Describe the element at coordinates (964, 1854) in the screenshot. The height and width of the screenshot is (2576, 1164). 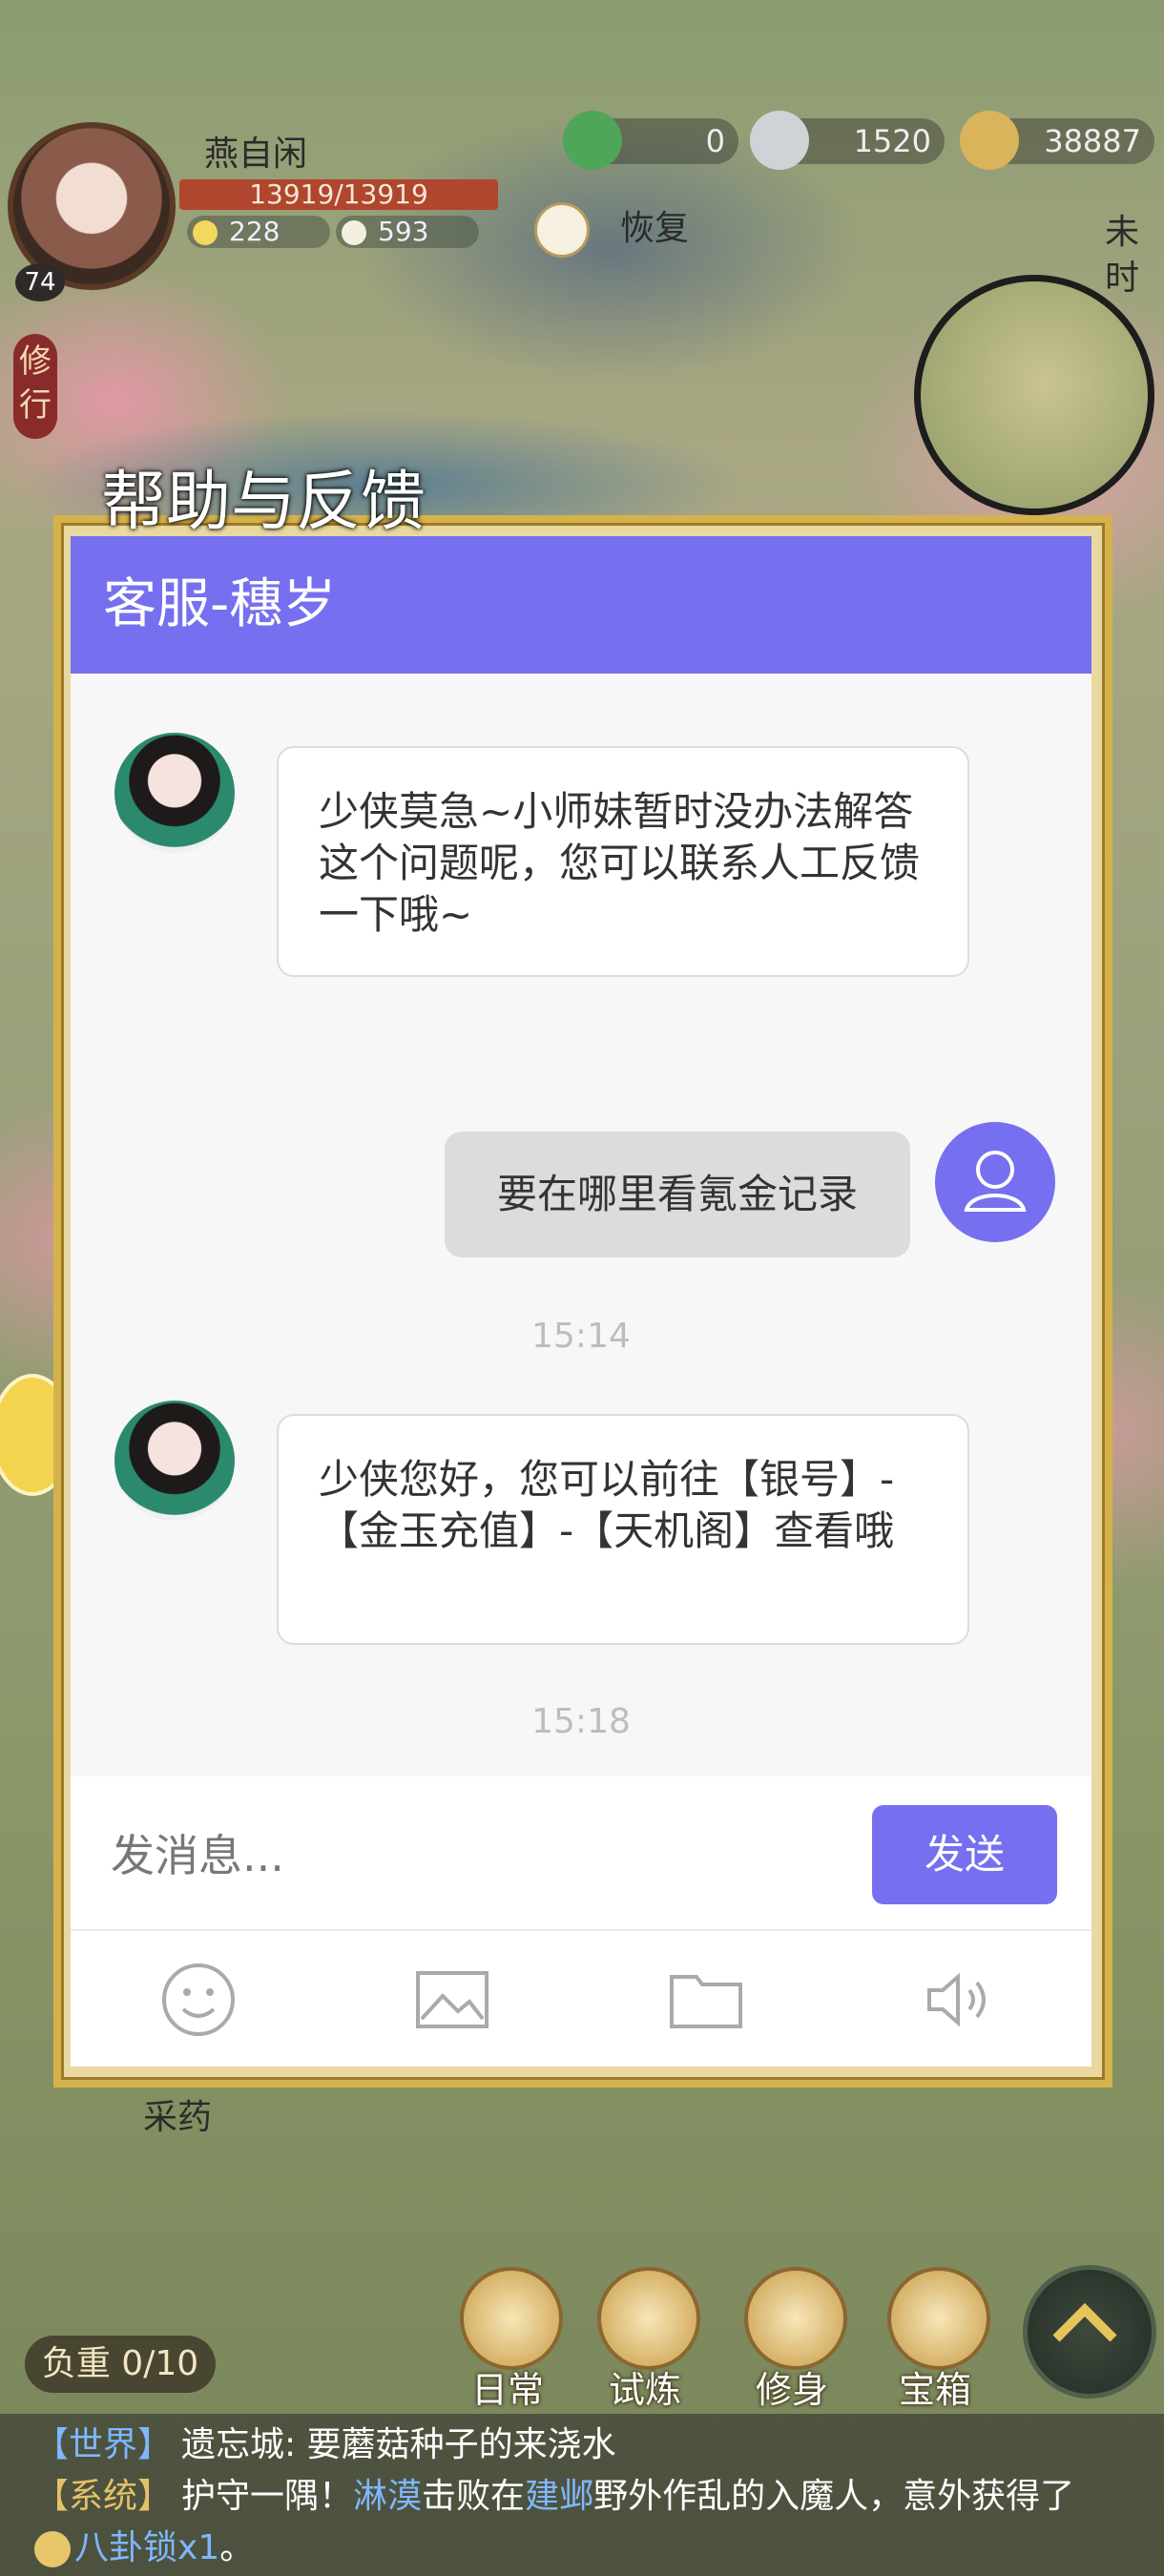
I see `send-button: 发送` at that location.